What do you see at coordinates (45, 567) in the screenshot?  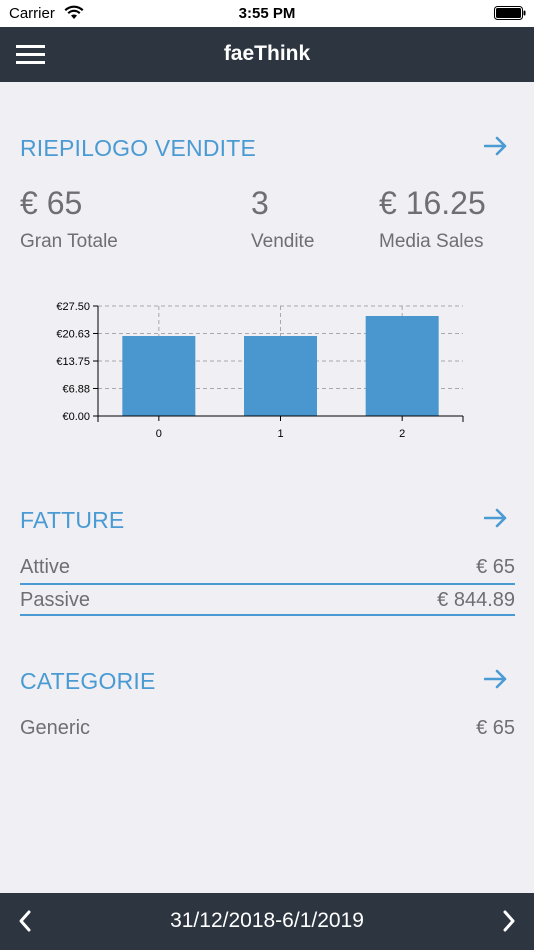 I see `invoice-active-label: Attive` at bounding box center [45, 567].